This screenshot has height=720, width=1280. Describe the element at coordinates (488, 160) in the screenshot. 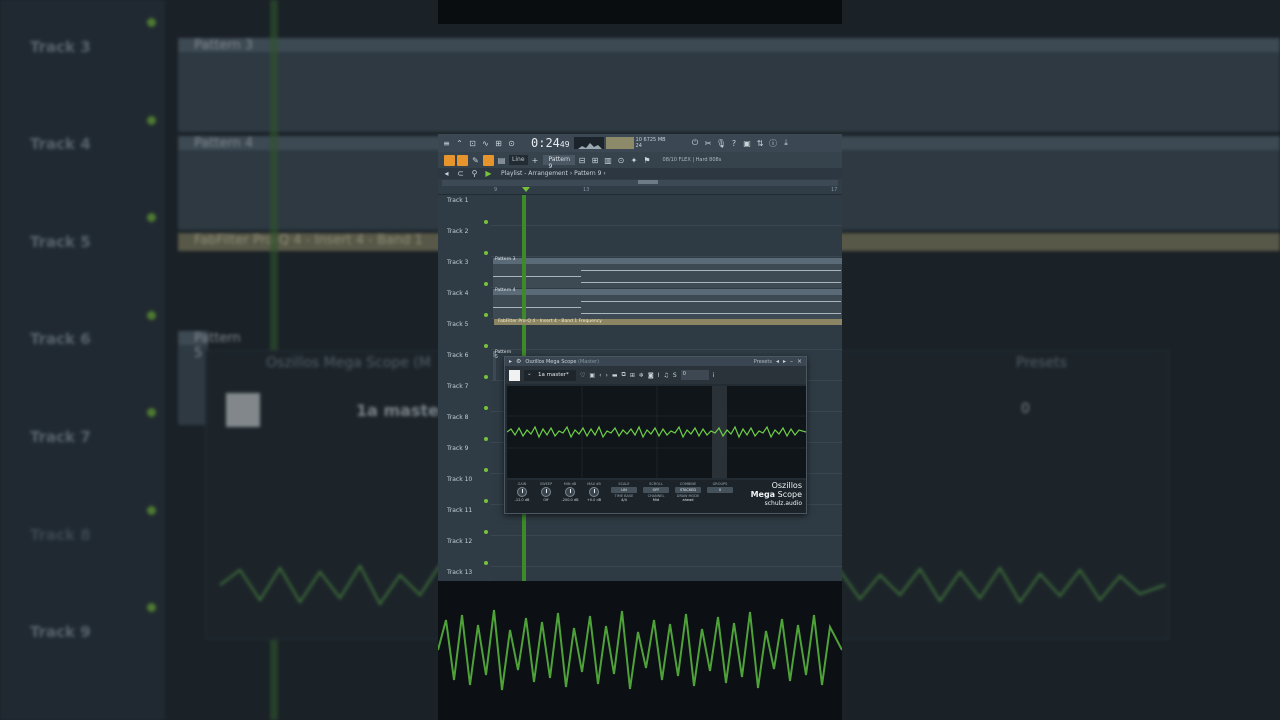

I see `paint-tool` at that location.